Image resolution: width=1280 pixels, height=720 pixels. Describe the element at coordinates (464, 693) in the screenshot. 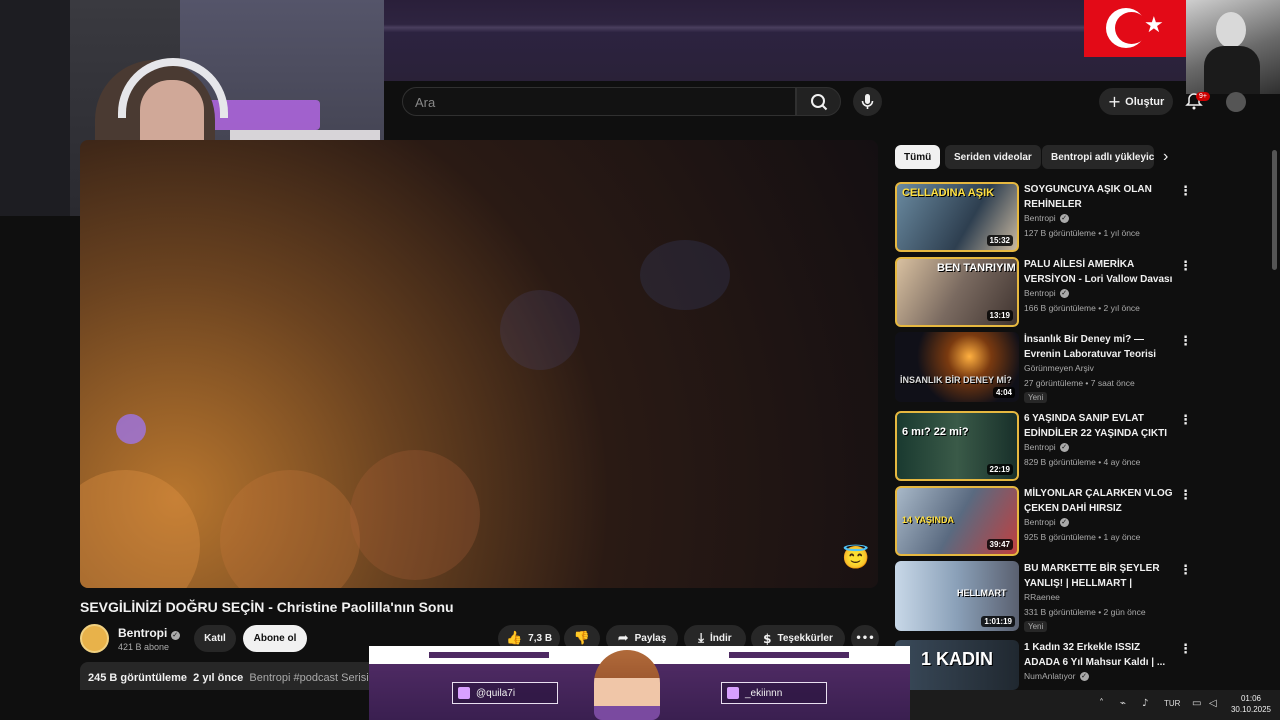

I see `heart-icon` at that location.